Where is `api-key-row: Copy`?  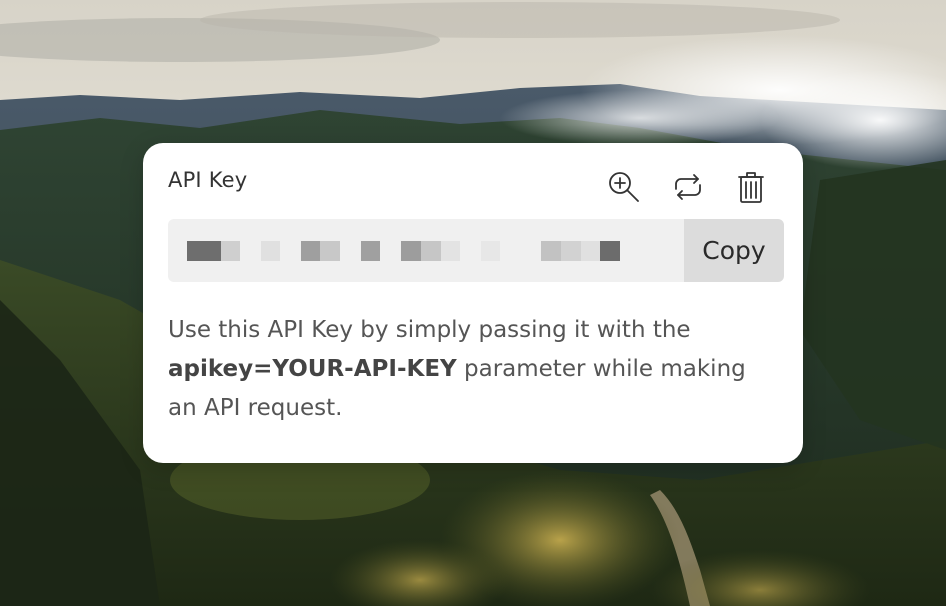 api-key-row: Copy is located at coordinates (476, 250).